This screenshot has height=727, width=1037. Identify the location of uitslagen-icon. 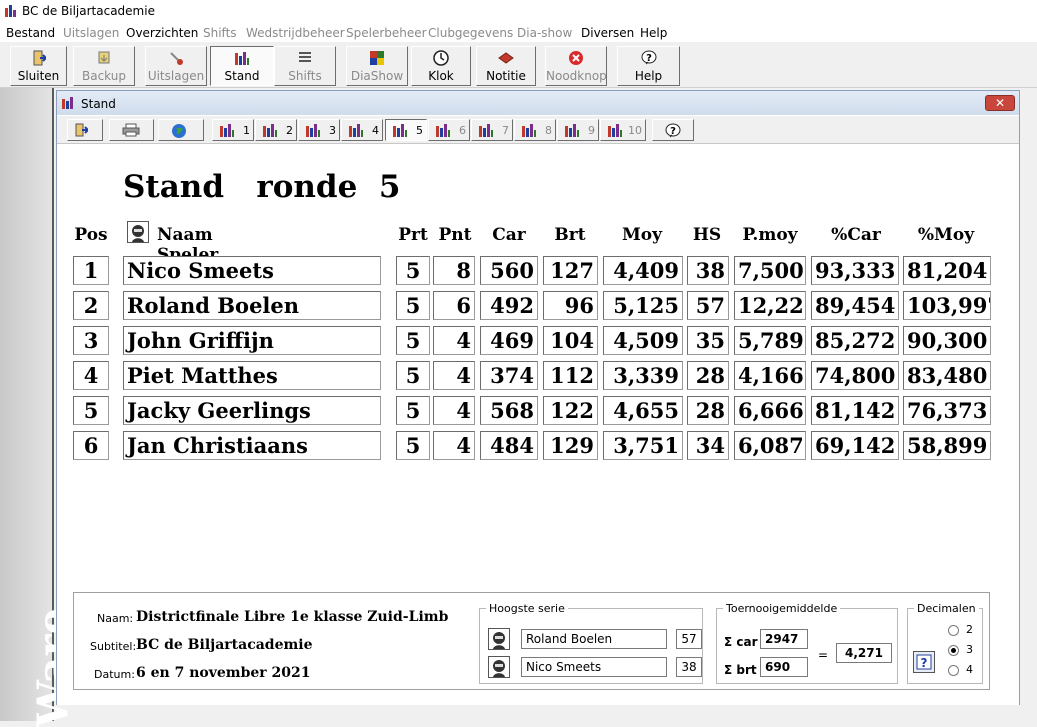
(176, 58).